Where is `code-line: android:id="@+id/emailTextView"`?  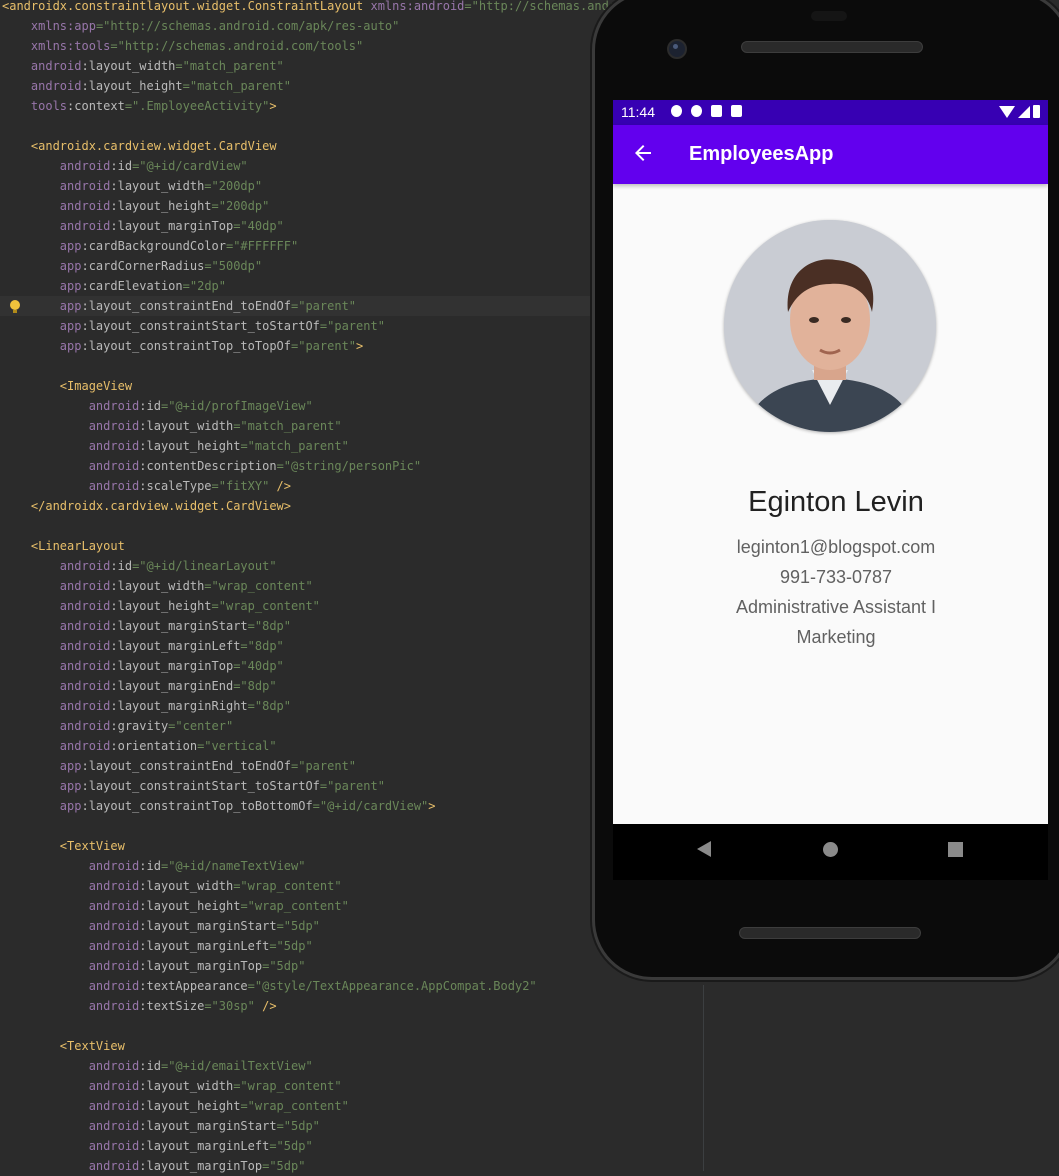
code-line: android:id="@+id/emailTextView" is located at coordinates (311, 1066).